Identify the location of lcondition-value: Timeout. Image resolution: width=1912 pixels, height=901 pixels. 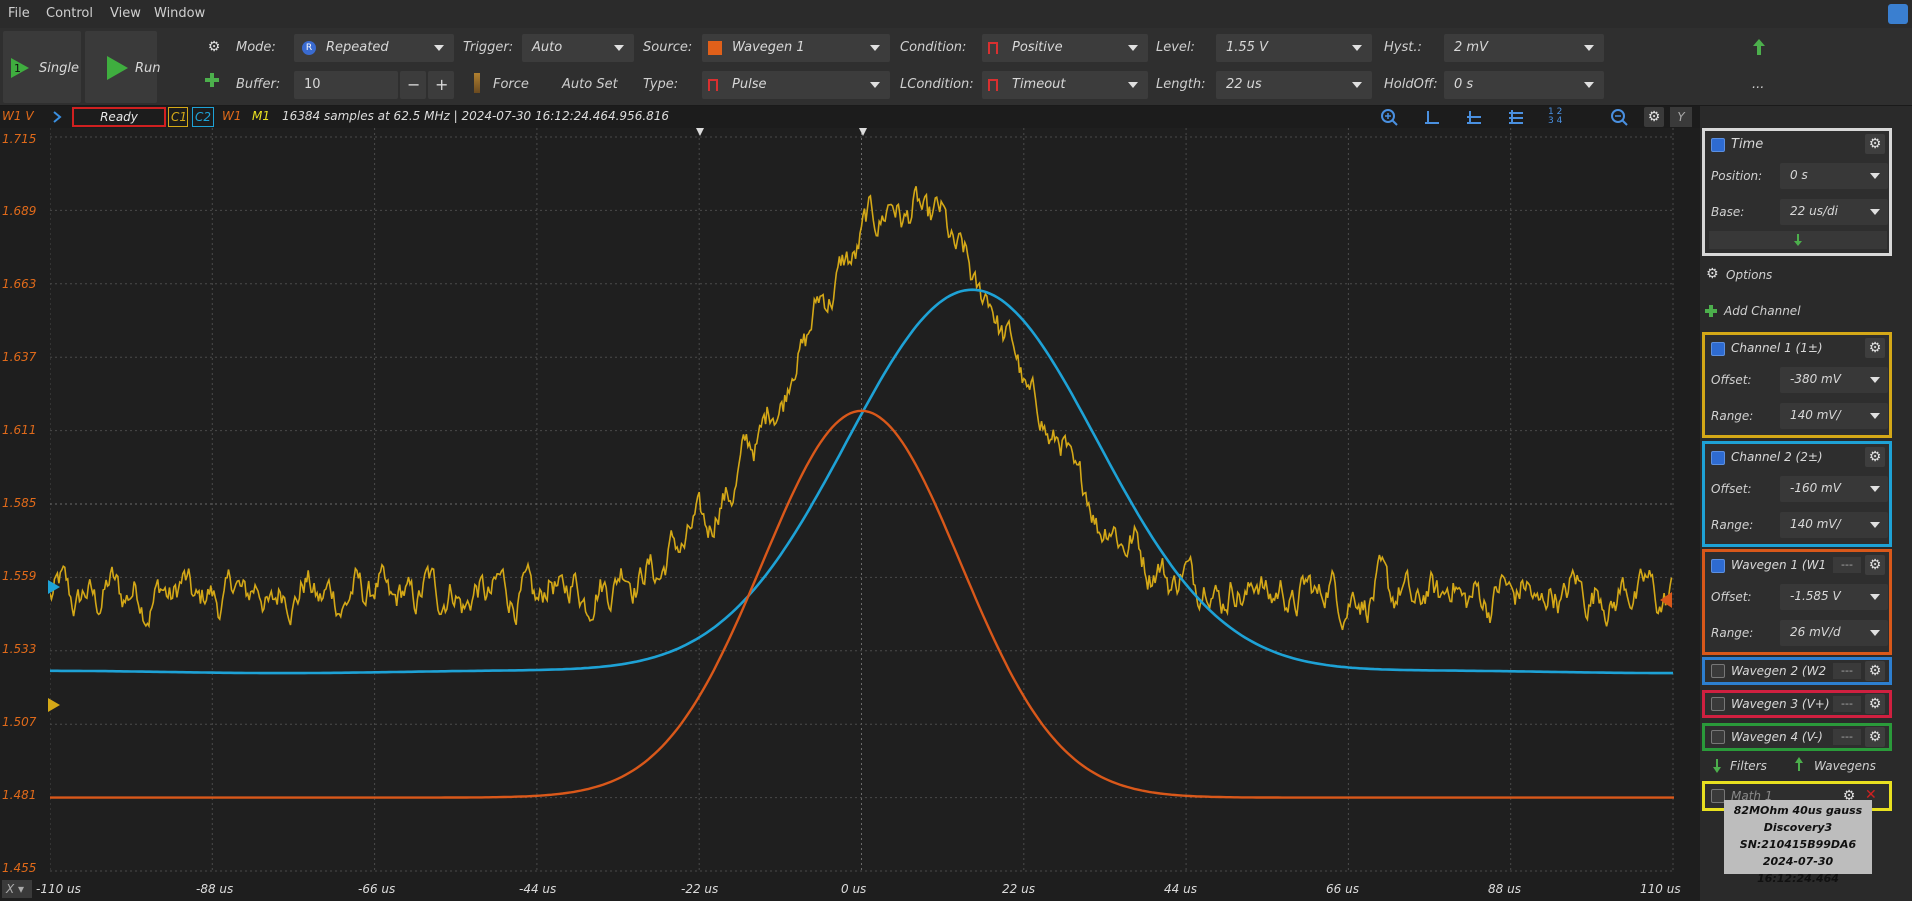
(1039, 84).